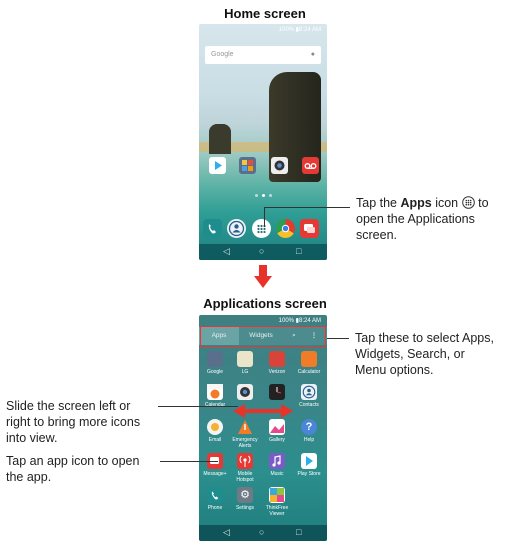 The image size is (517, 543). Describe the element at coordinates (215, 508) in the screenshot. I see `app-label: Phone` at that location.